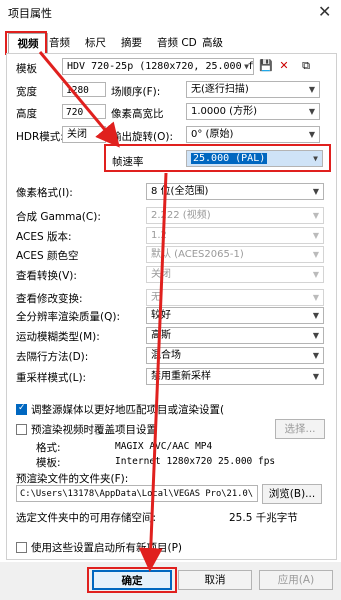 This screenshot has width=341, height=600. What do you see at coordinates (235, 191) in the screenshot?
I see `settings-row-select: 8 位(全范围) ▼` at bounding box center [235, 191].